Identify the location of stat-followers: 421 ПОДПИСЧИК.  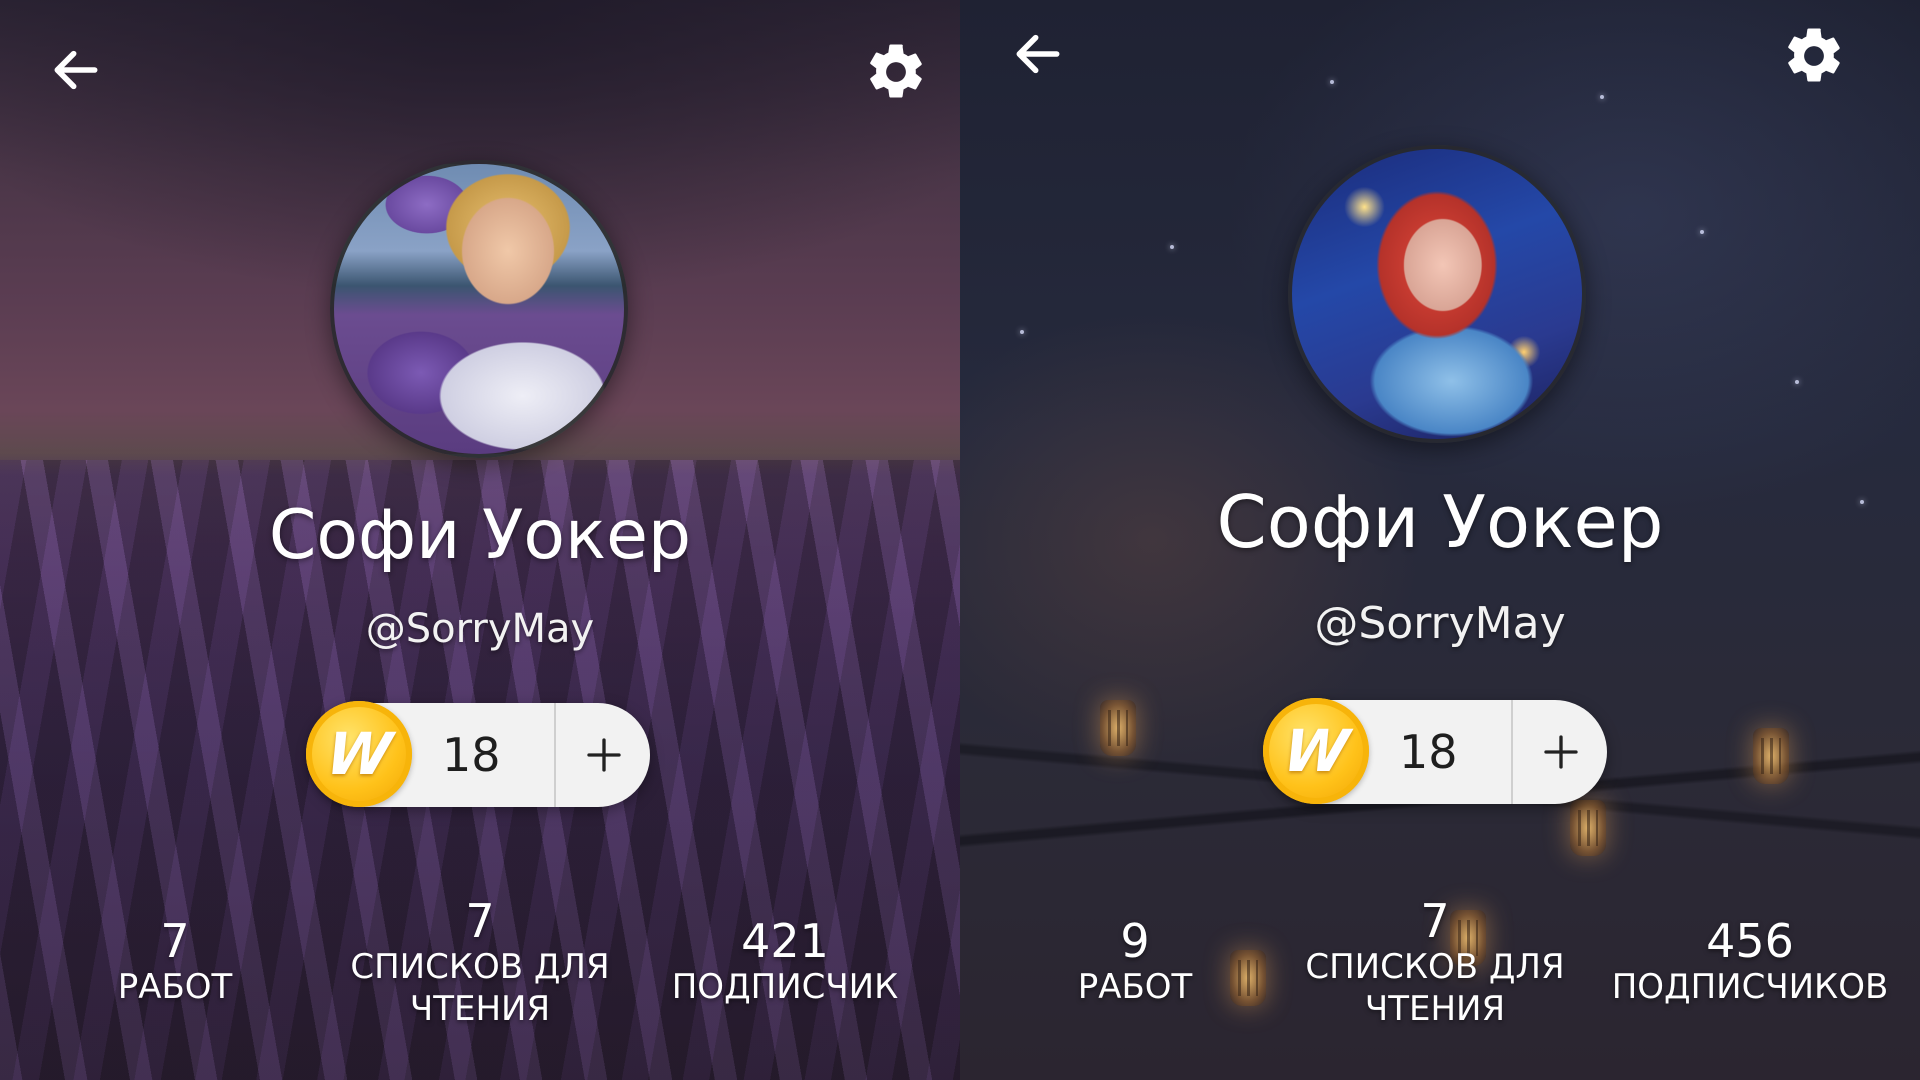
(785, 962).